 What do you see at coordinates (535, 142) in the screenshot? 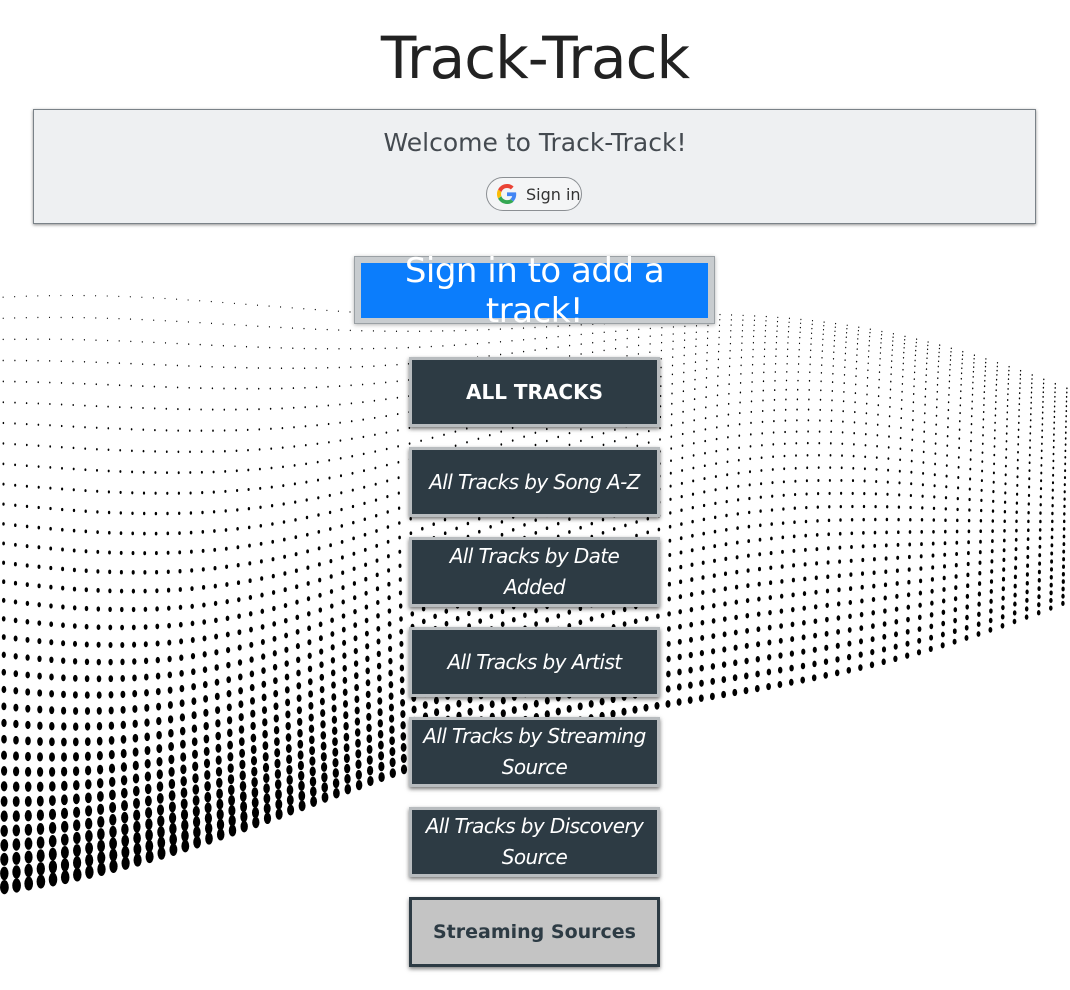
I see `welcome-message: Welcome to Track-Track!` at bounding box center [535, 142].